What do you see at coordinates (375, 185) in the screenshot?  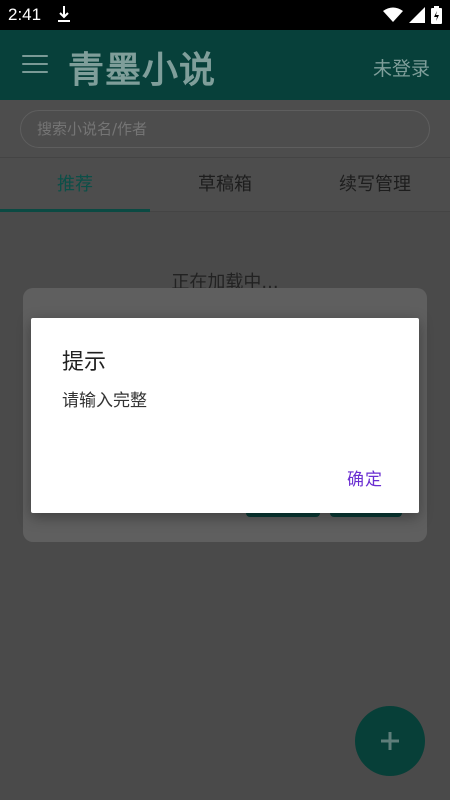 I see `tab-continuation: 续写管理` at bounding box center [375, 185].